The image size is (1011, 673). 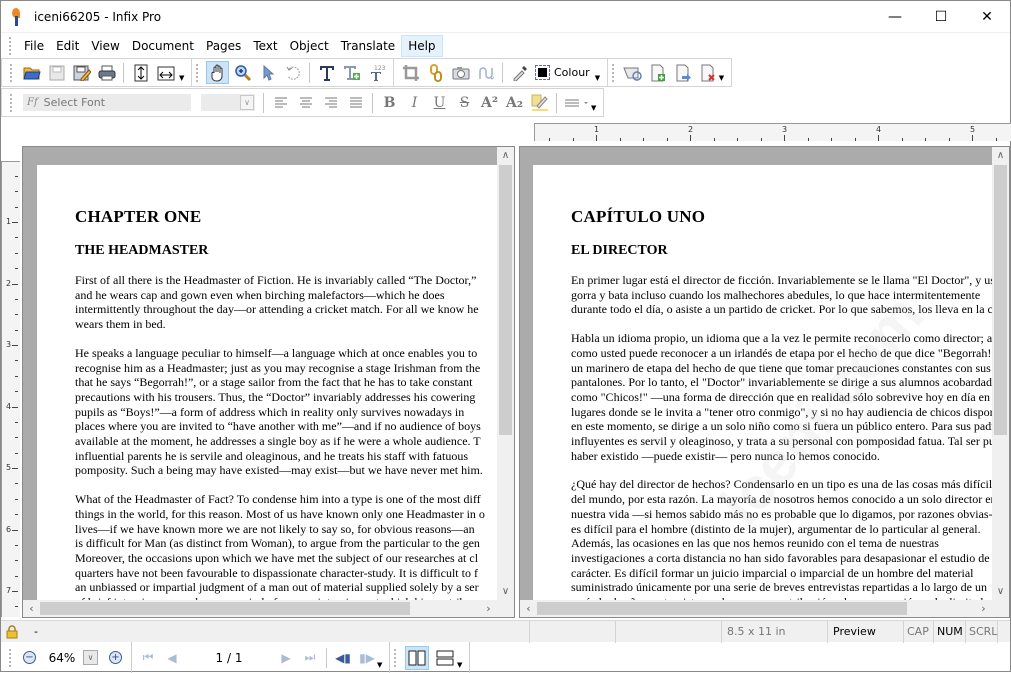 I want to click on colour-dropdown-arrow: ▼, so click(x=599, y=78).